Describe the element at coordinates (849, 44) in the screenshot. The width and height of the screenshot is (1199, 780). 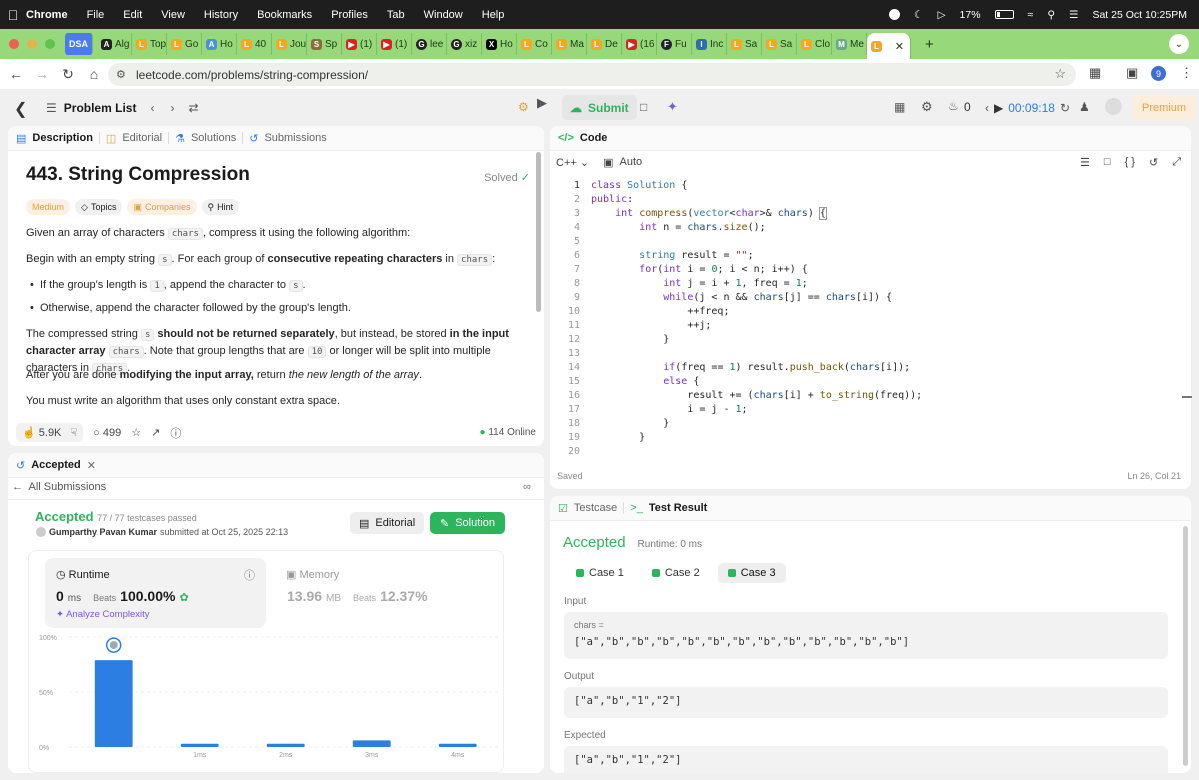
I see `browser-tab: M Me` at that location.